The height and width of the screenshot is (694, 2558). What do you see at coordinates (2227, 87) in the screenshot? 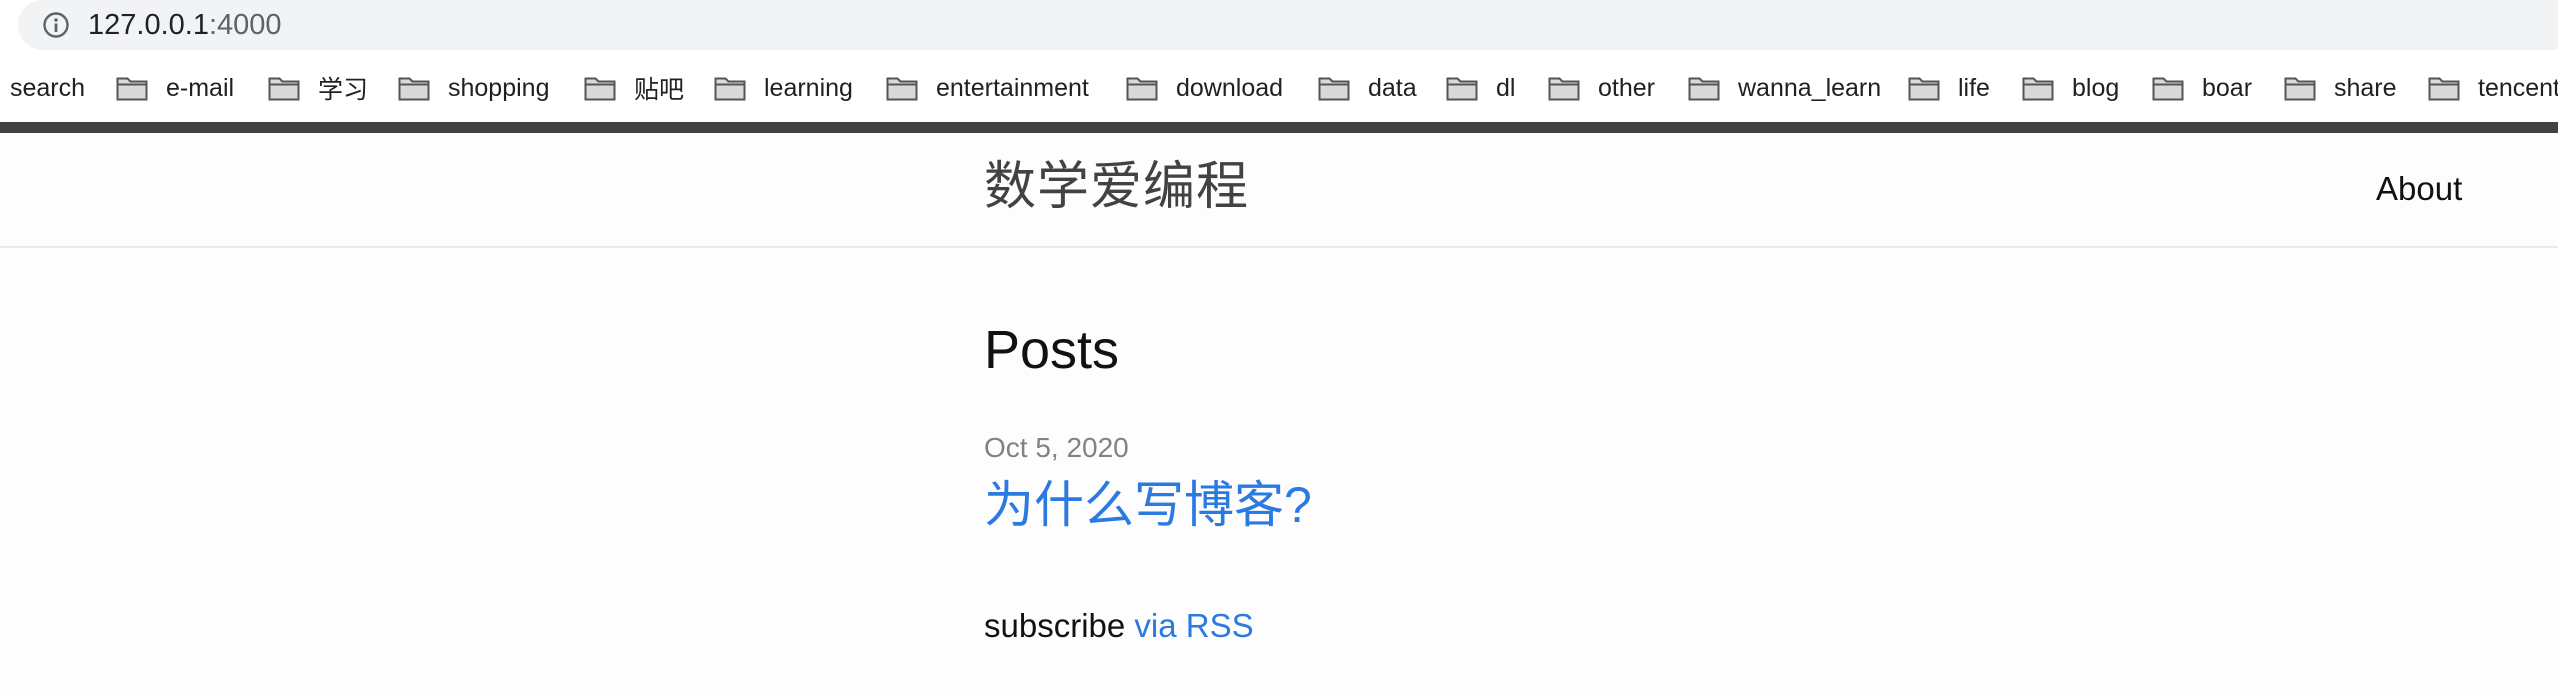
I see `bookmark-label: boar` at bounding box center [2227, 87].